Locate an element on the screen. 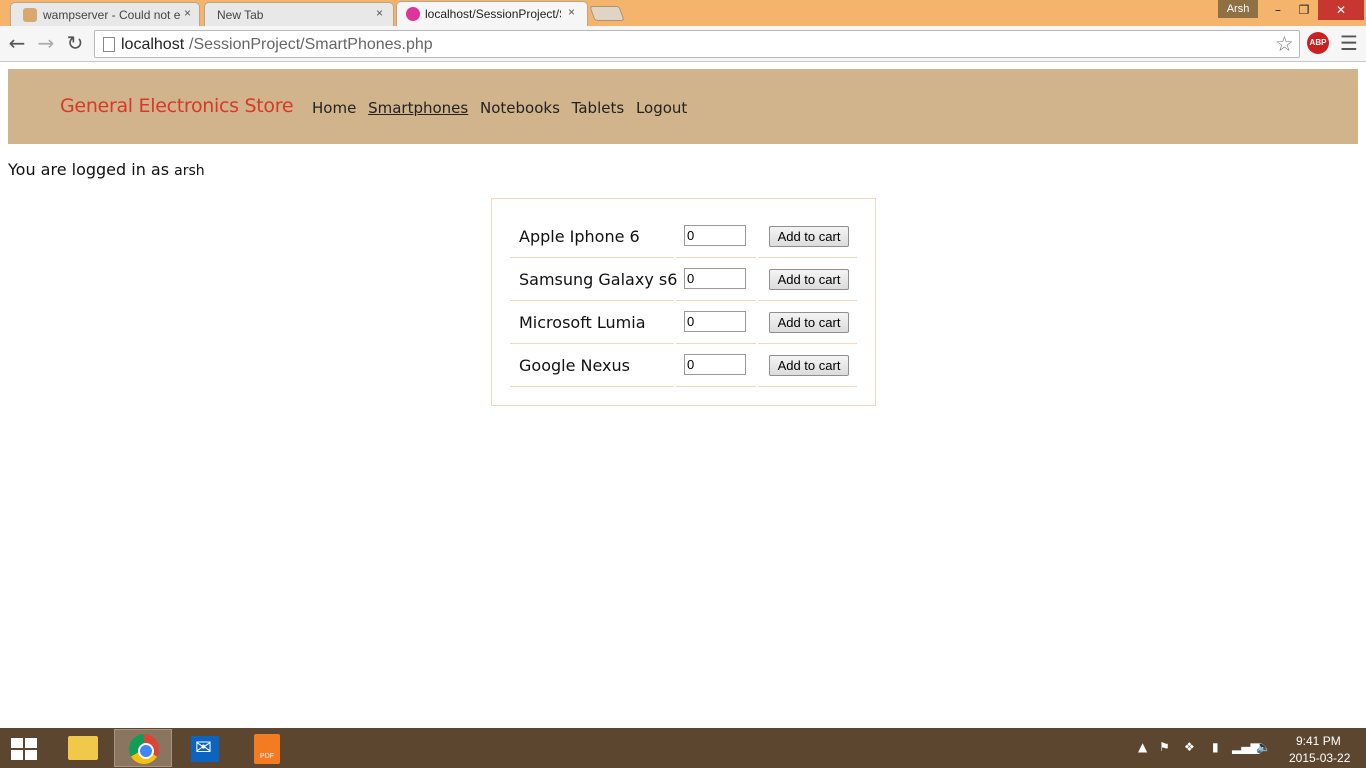 The width and height of the screenshot is (1366, 768). login-status: You are logged in as arsh is located at coordinates (106, 169).